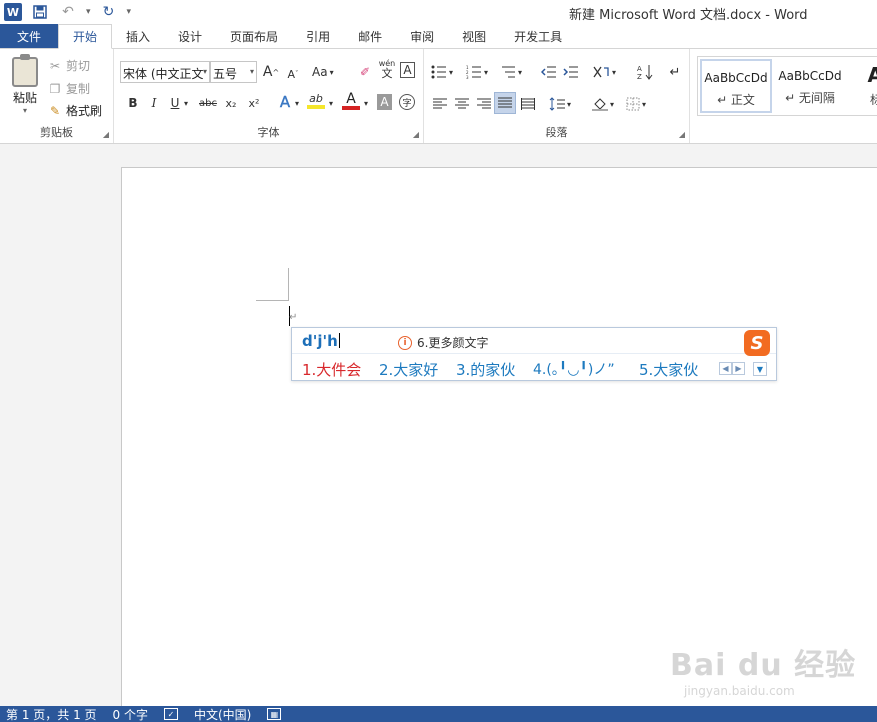 The width and height of the screenshot is (877, 722). Describe the element at coordinates (154, 103) in the screenshot. I see `italic-button: I` at that location.